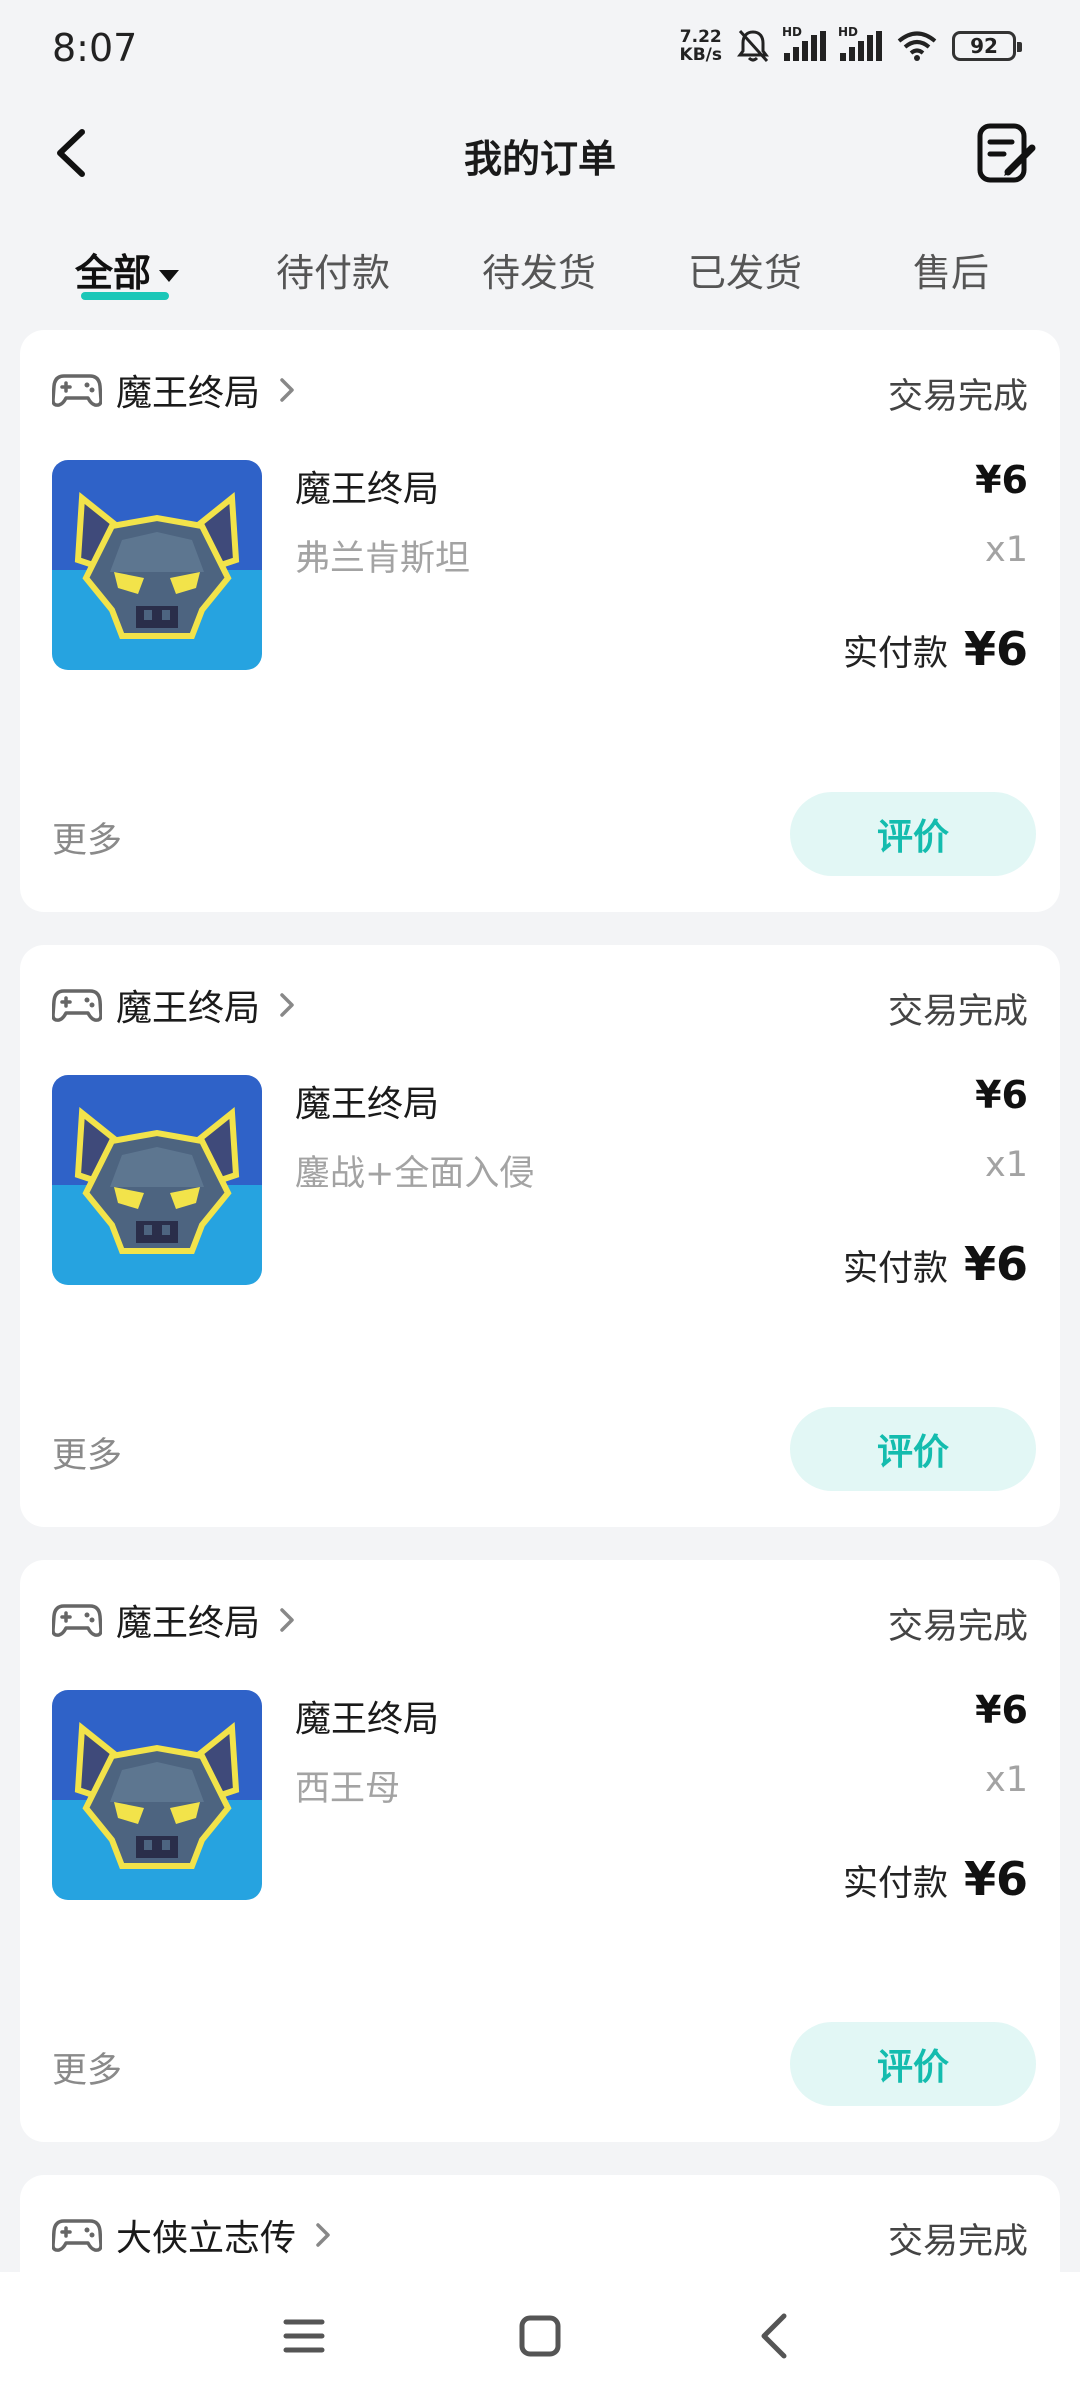 The height and width of the screenshot is (2400, 1080). I want to click on product-variant: 西王母, so click(348, 1789).